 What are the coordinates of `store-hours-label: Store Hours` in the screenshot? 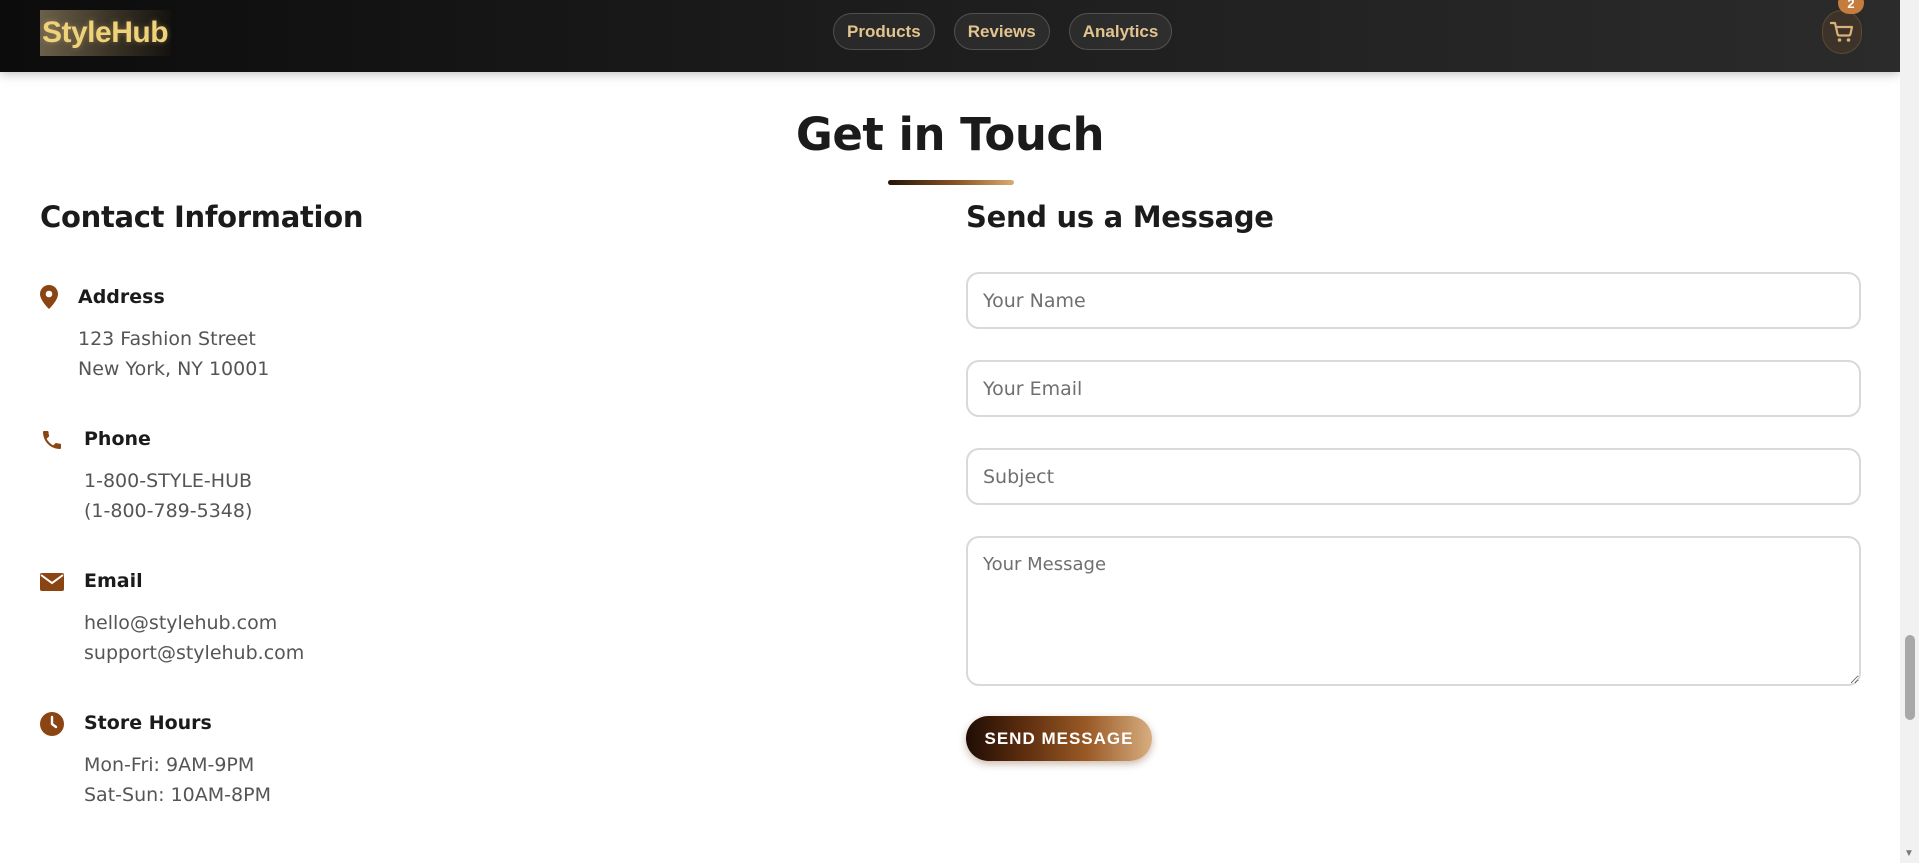 It's located at (148, 723).